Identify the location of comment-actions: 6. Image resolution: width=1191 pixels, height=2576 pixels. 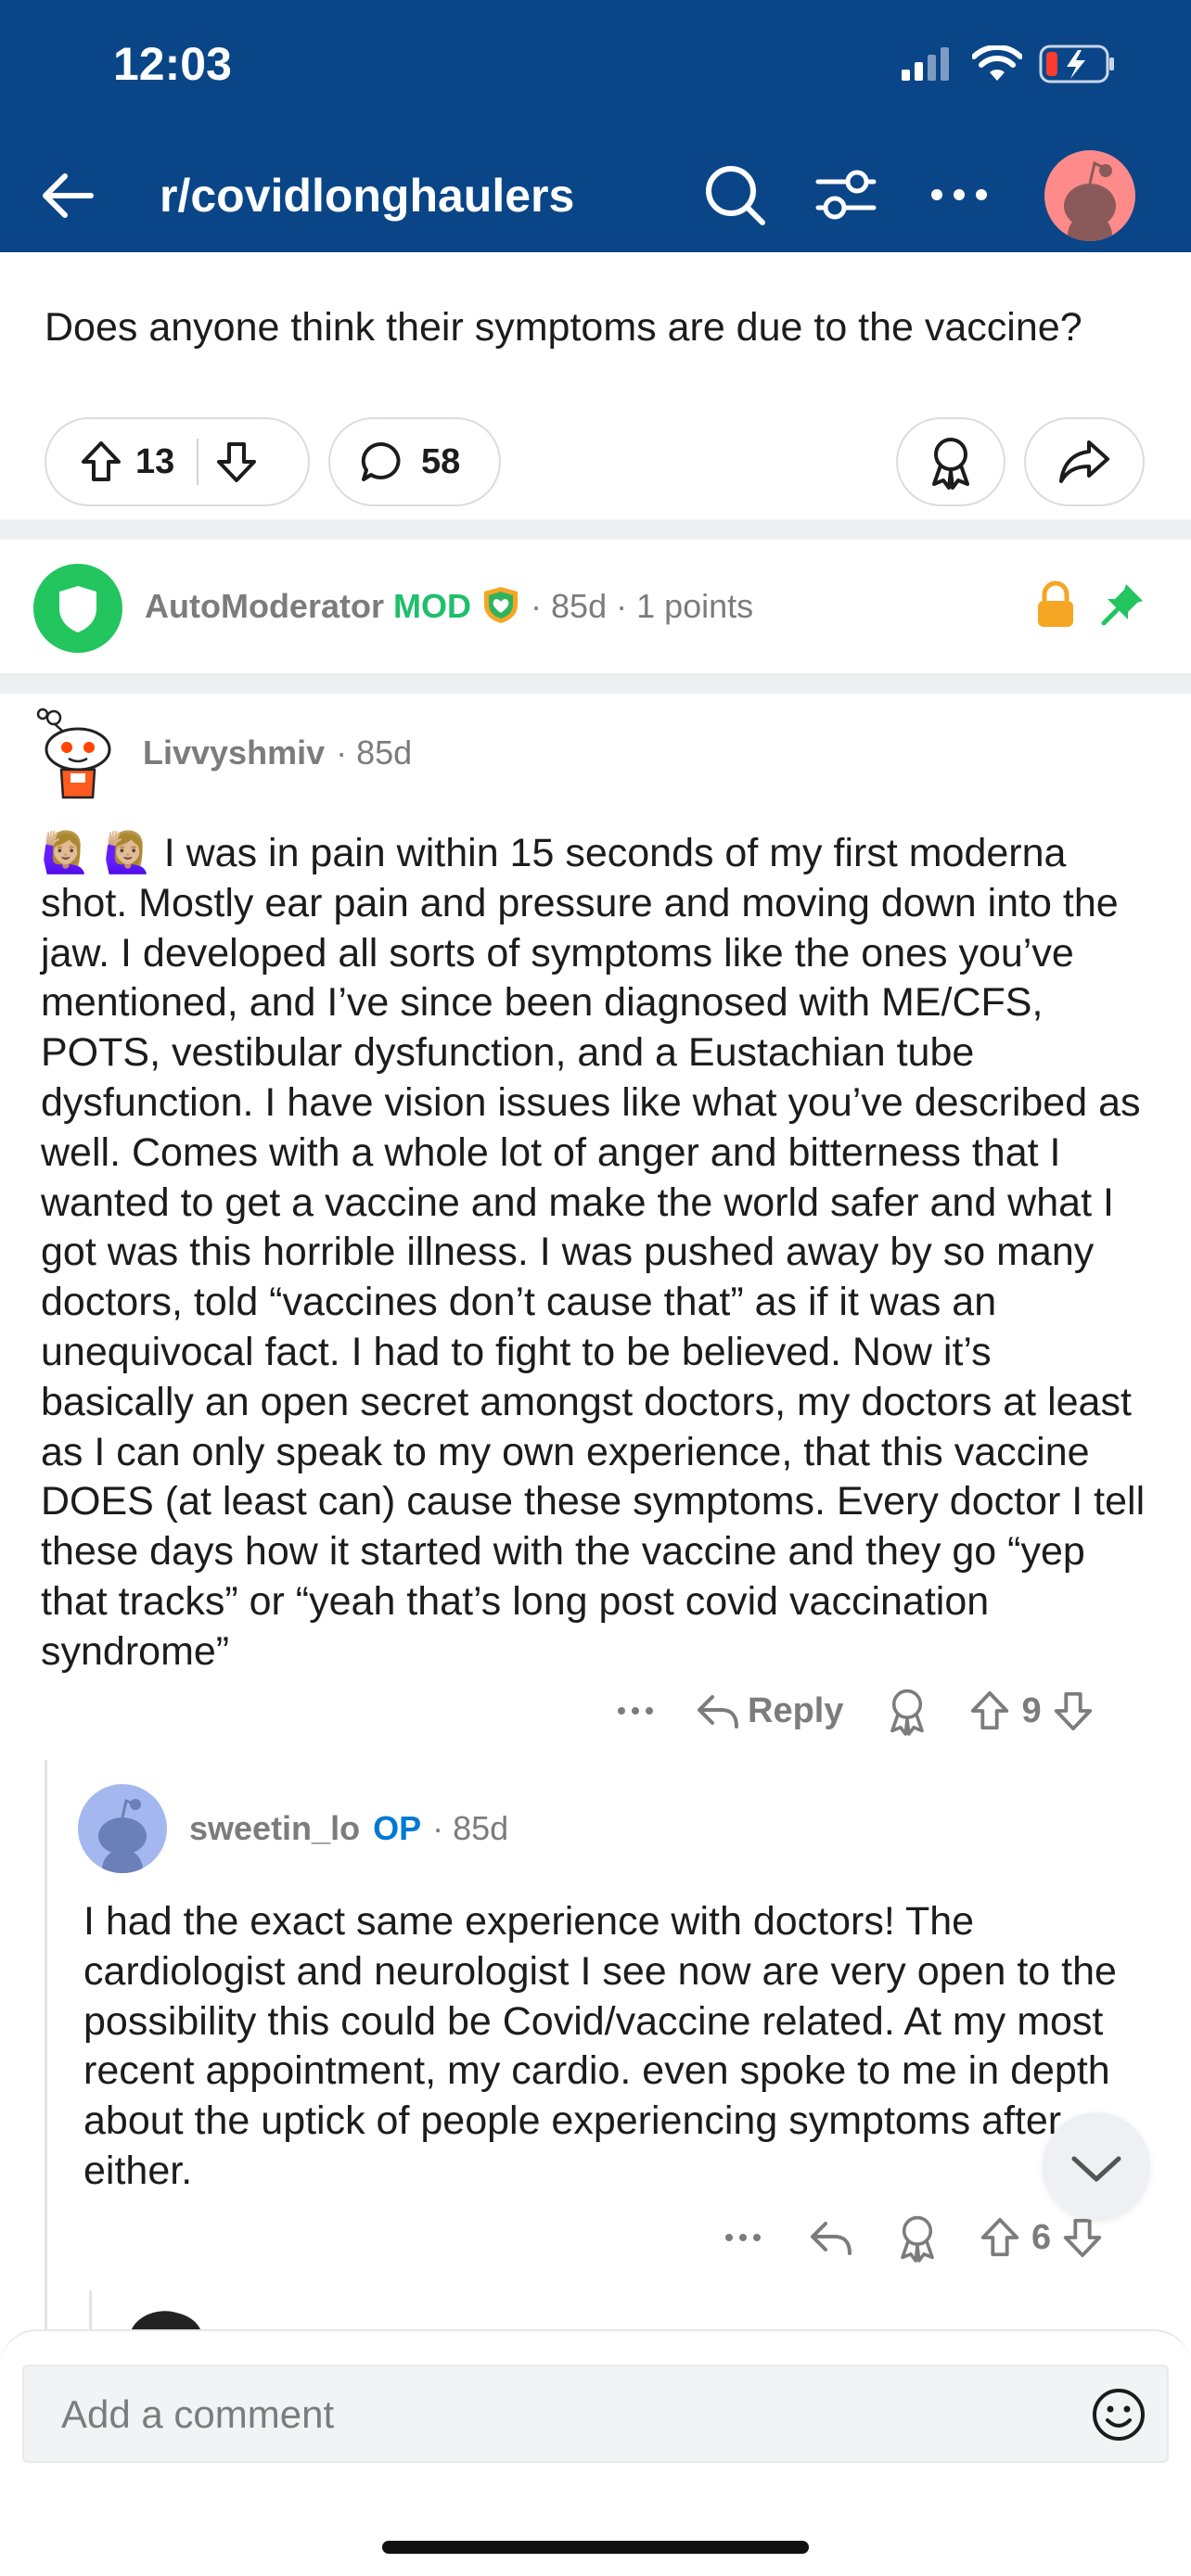
(912, 2238).